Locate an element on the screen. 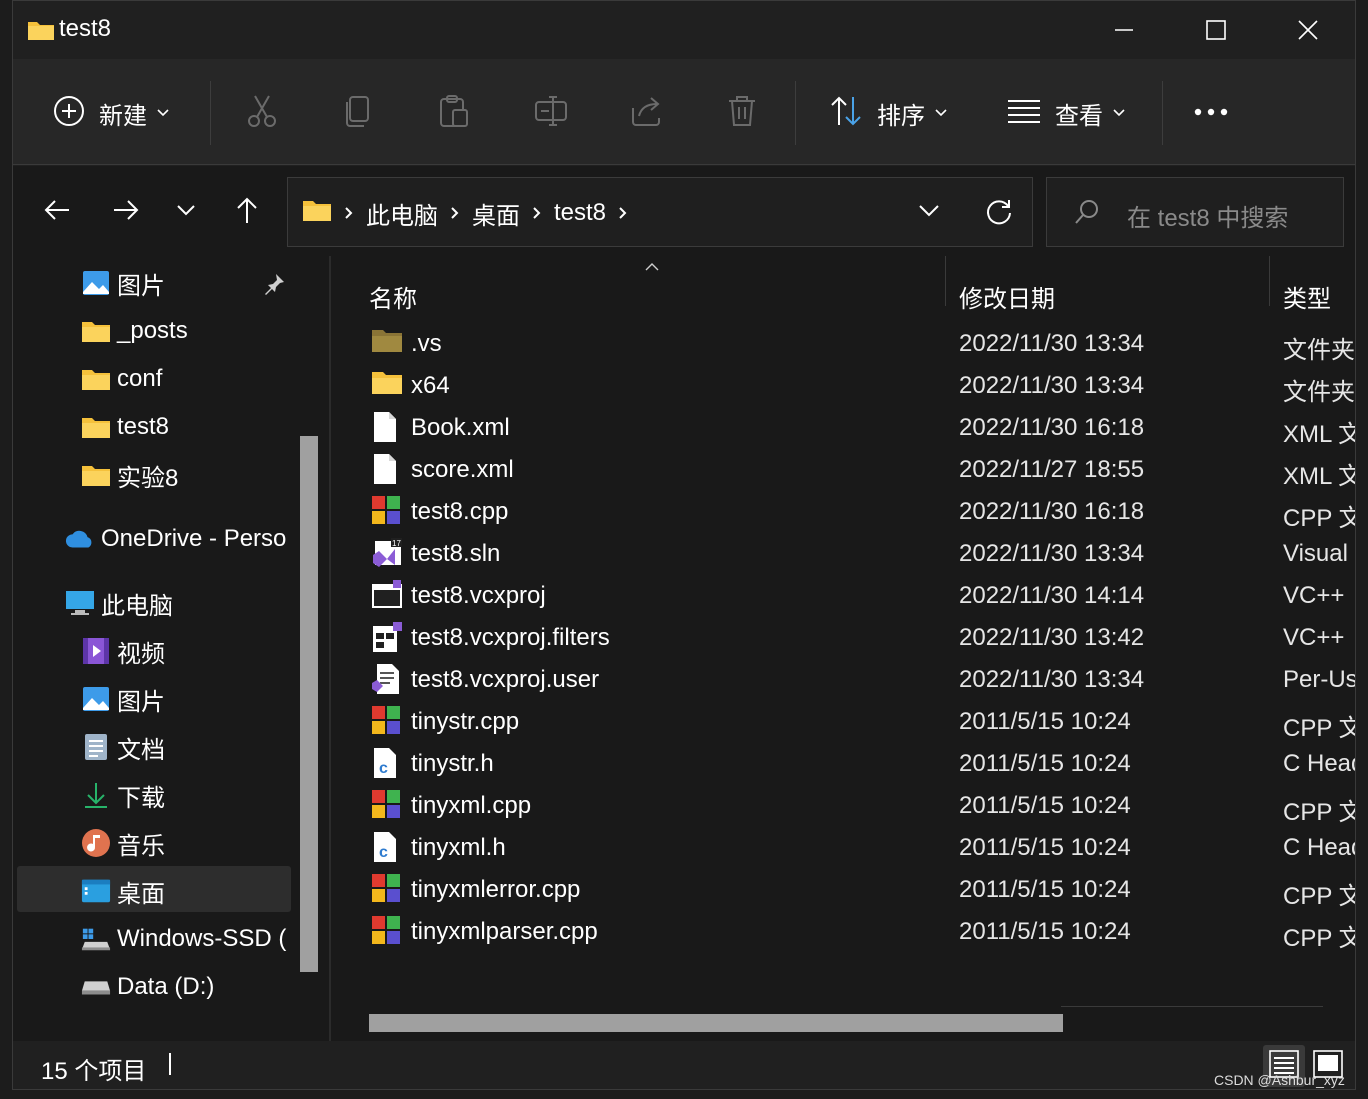 Image resolution: width=1368 pixels, height=1099 pixels. file-row: c tinyxml.h 2011/5/15 10:24 C Head is located at coordinates (843, 847).